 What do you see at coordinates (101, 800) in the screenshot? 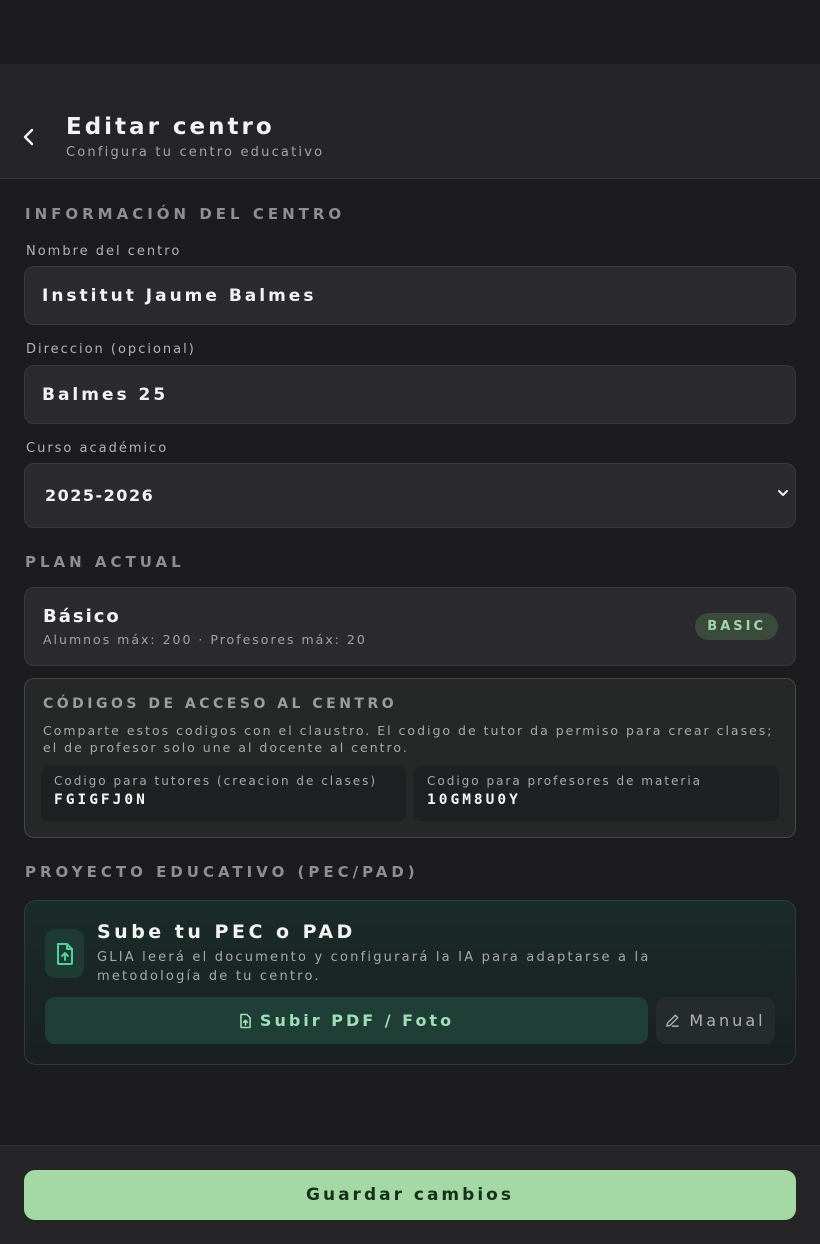
I see `tutor-code-value: FGIGFJ0N` at bounding box center [101, 800].